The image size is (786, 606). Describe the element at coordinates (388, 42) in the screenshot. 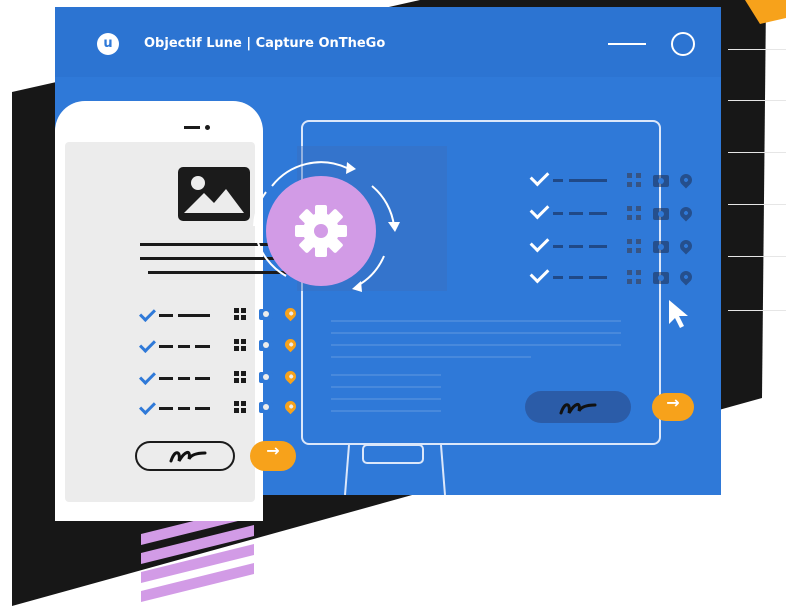

I see `title-bar: u Objectif Lune | Capture OnTheGo` at that location.